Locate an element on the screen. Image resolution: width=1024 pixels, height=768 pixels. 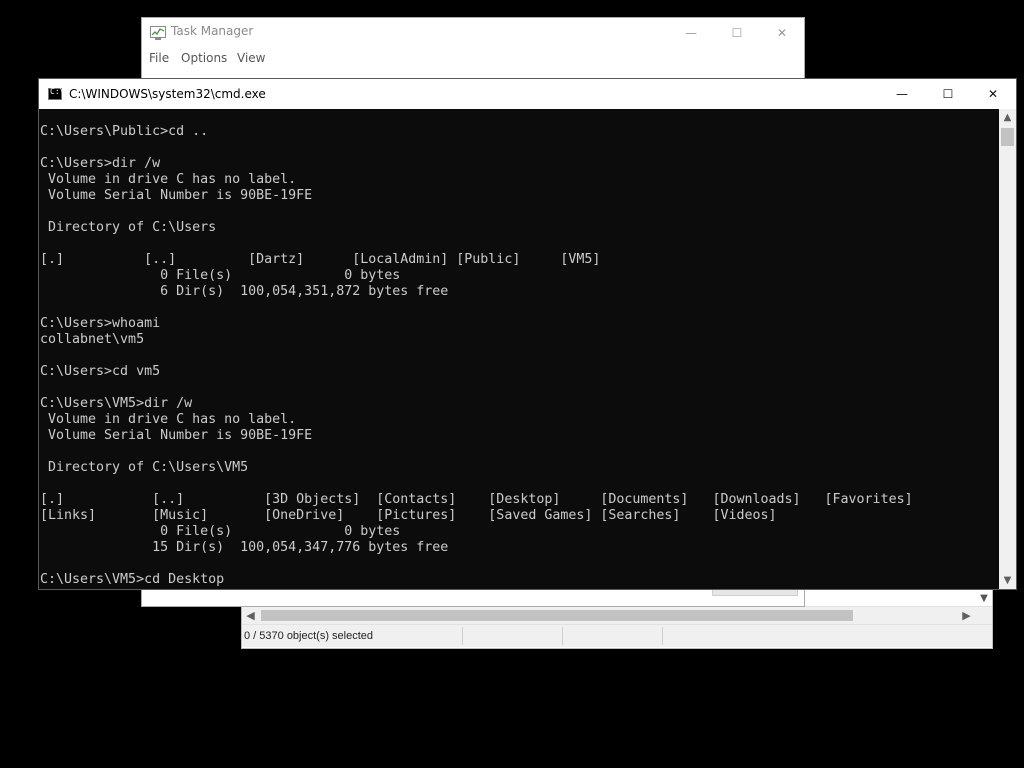
cmd-titlebar: C:\ C:\WINDOWS\system32\cmd.exe — ☐ ✕ is located at coordinates (527, 94).